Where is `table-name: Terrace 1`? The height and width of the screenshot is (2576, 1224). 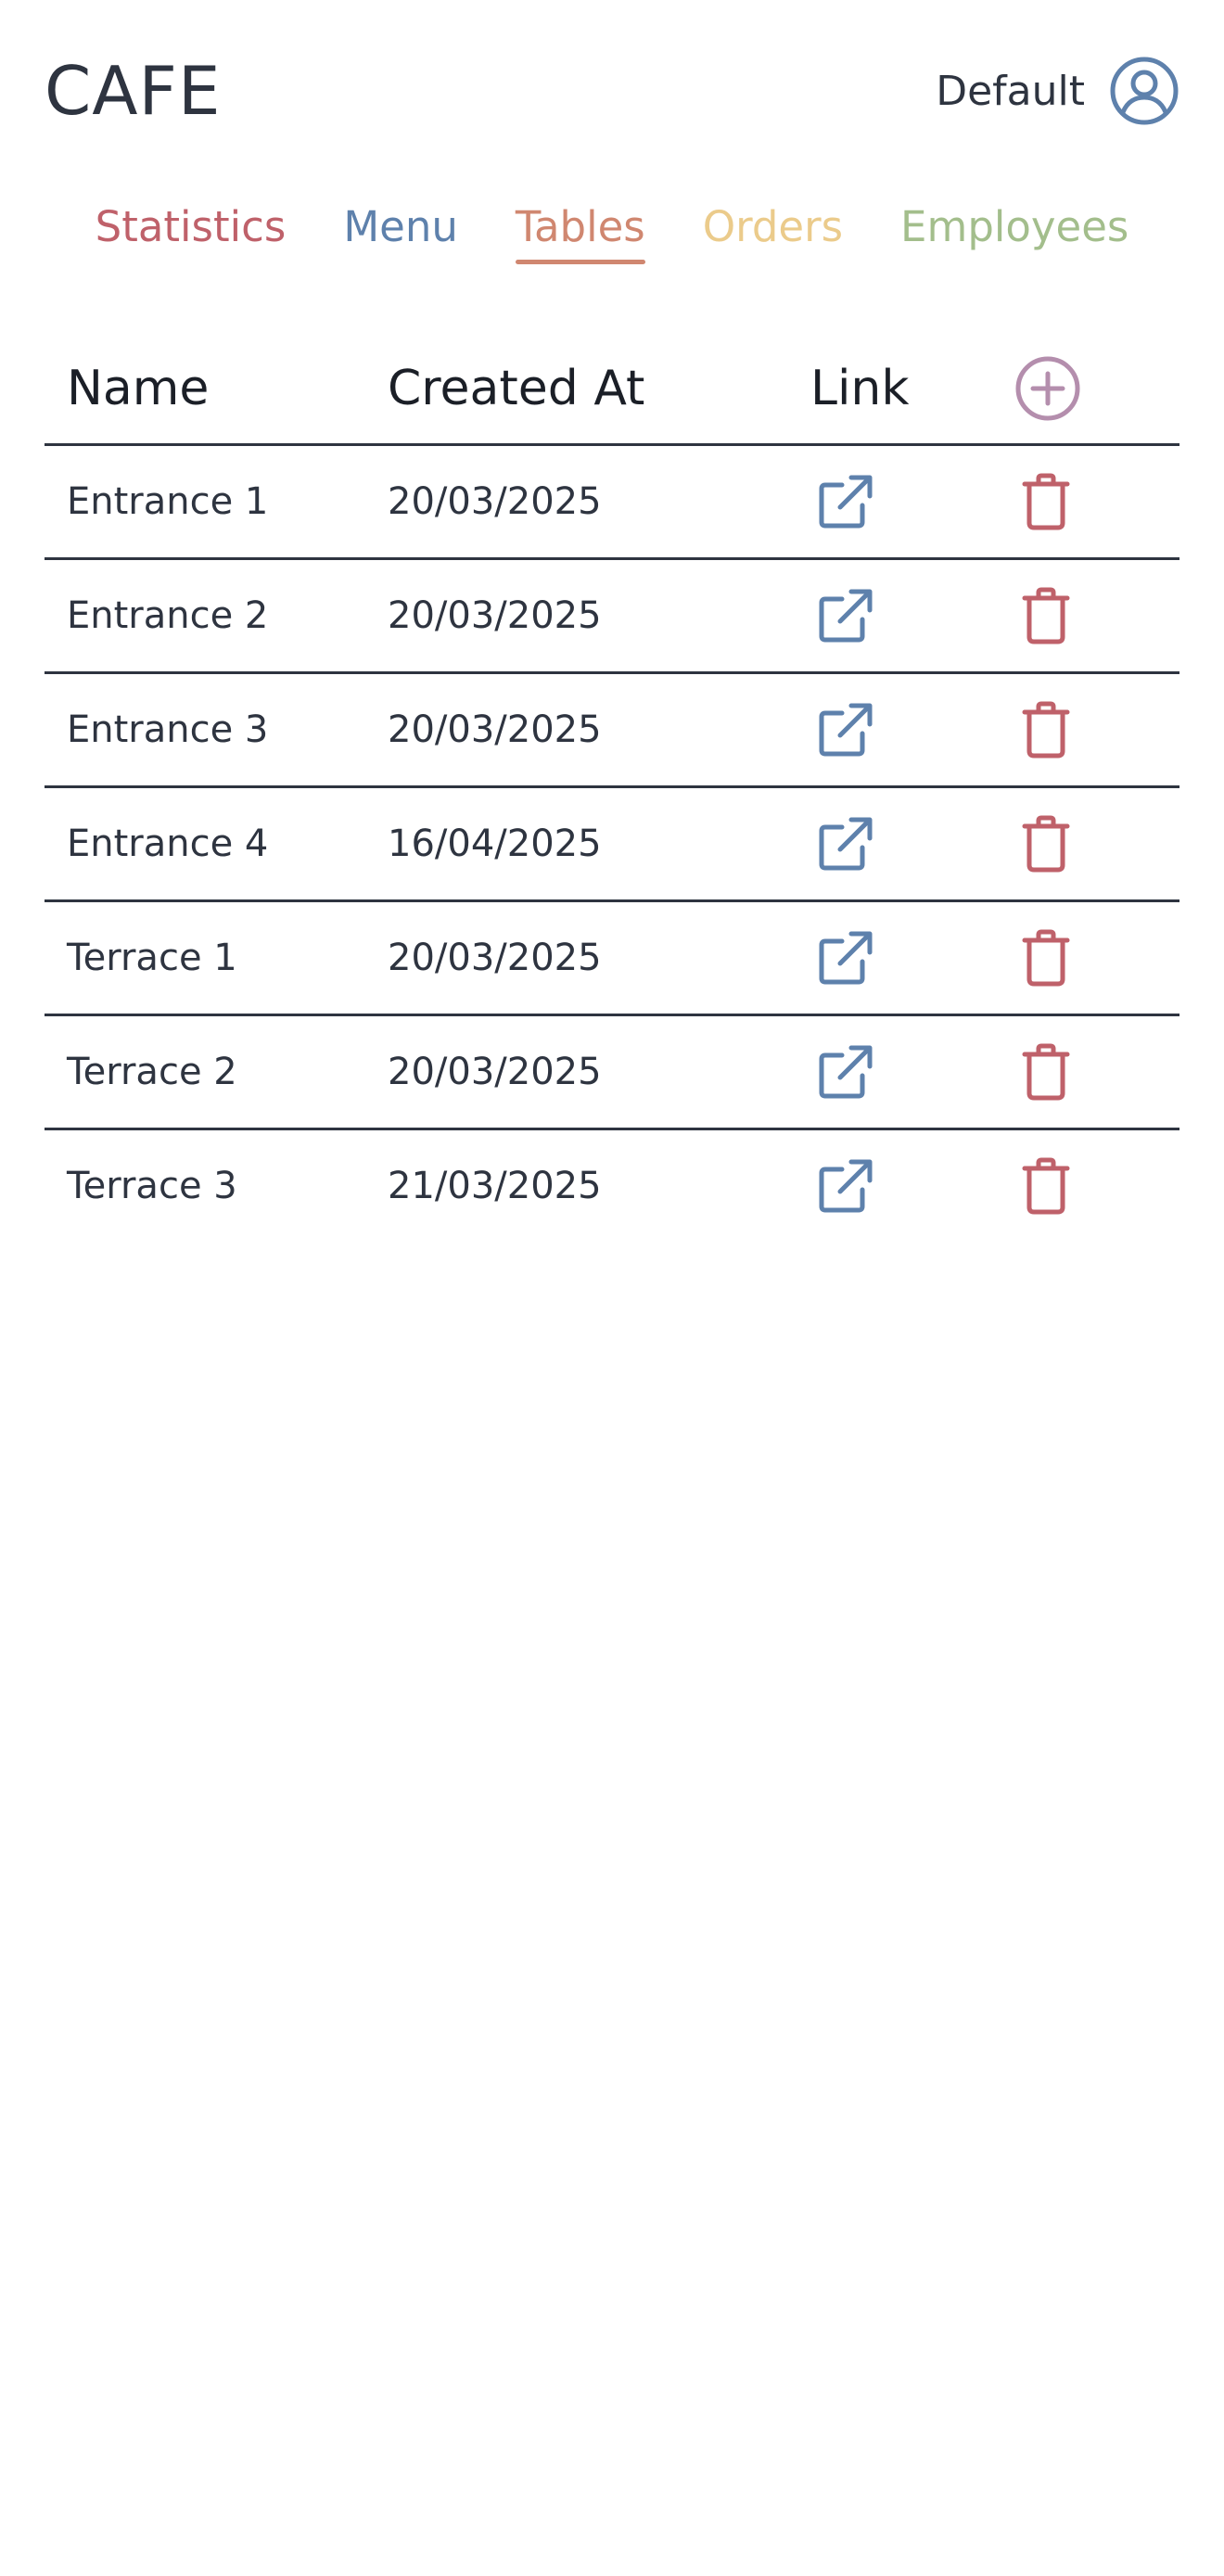 table-name: Terrace 1 is located at coordinates (152, 958).